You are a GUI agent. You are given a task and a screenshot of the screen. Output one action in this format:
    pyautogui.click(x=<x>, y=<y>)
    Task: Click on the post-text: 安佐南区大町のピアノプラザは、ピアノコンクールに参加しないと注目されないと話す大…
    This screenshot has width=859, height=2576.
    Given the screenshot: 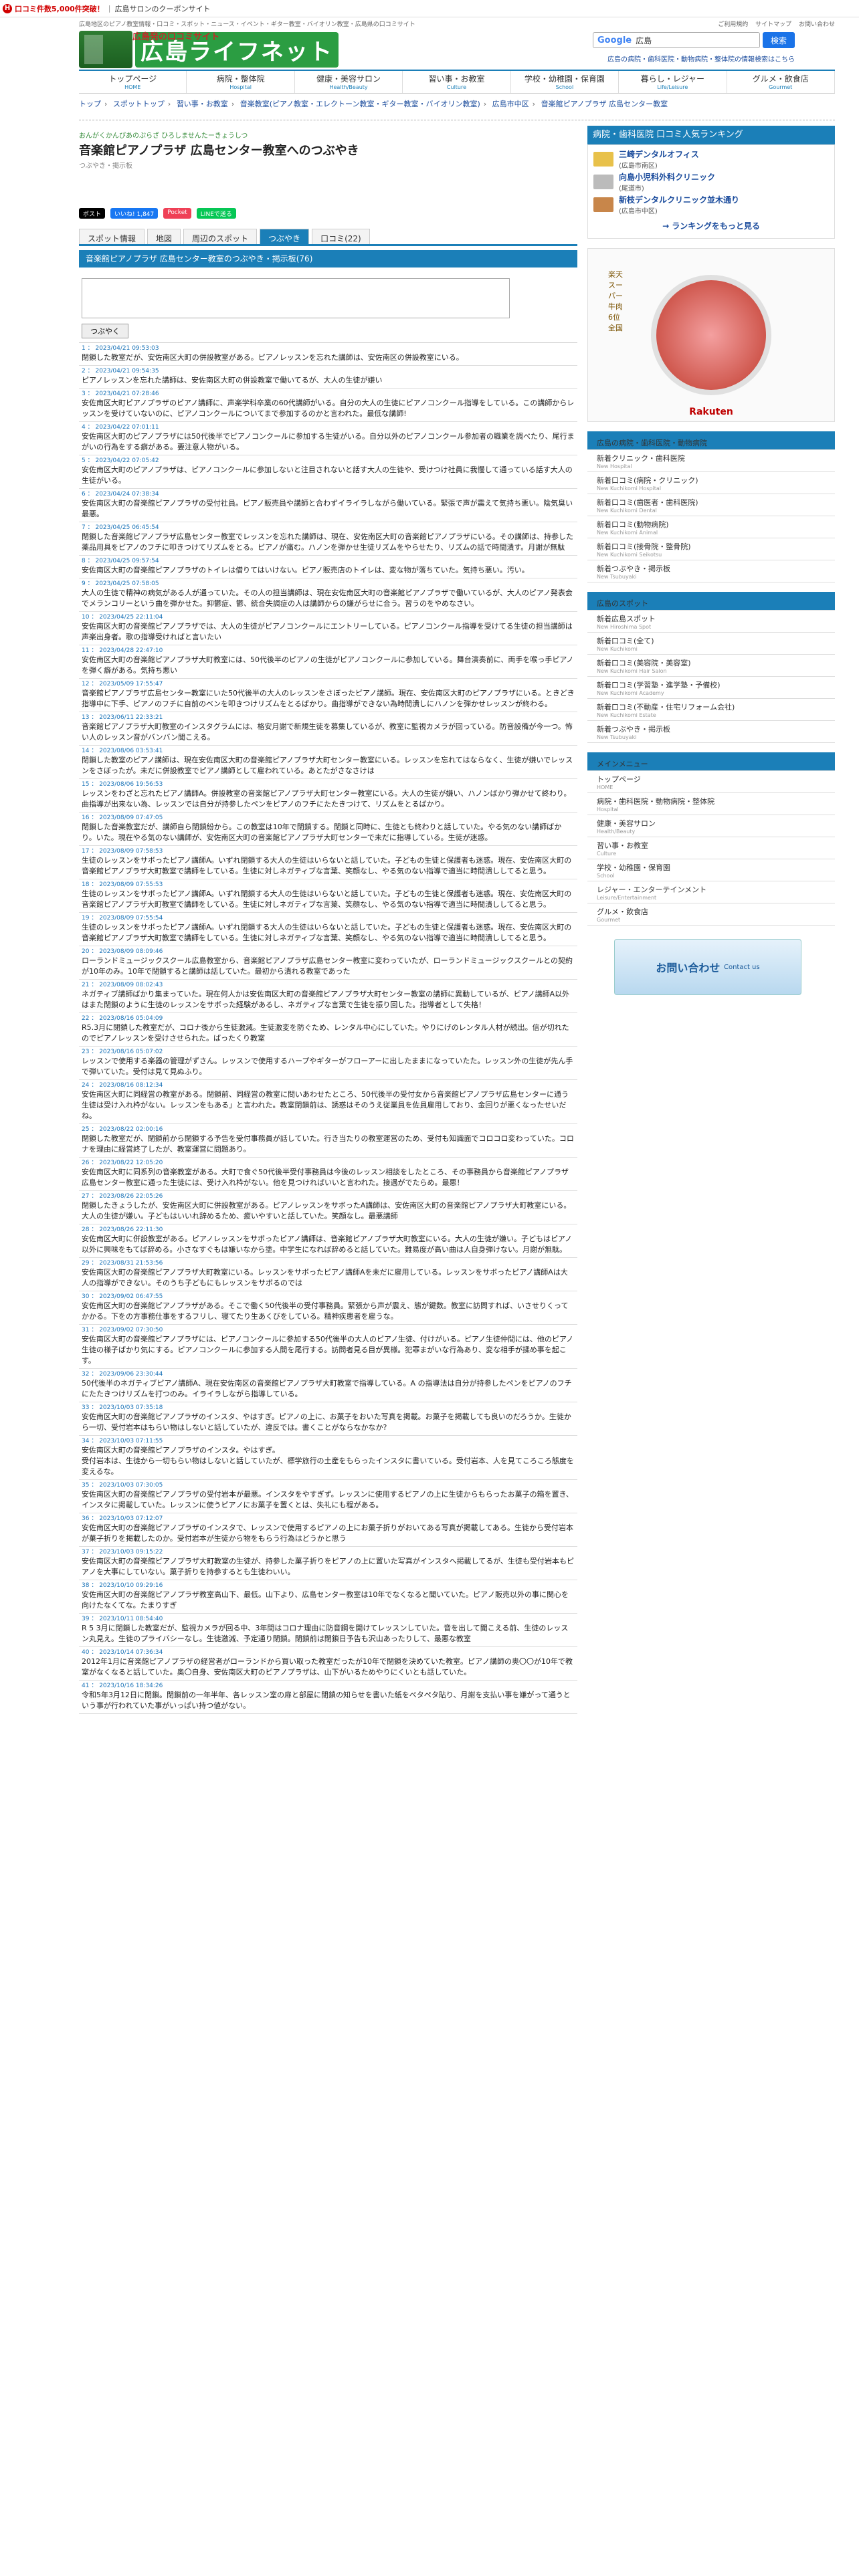 What is the action you would take?
    pyautogui.click(x=327, y=475)
    